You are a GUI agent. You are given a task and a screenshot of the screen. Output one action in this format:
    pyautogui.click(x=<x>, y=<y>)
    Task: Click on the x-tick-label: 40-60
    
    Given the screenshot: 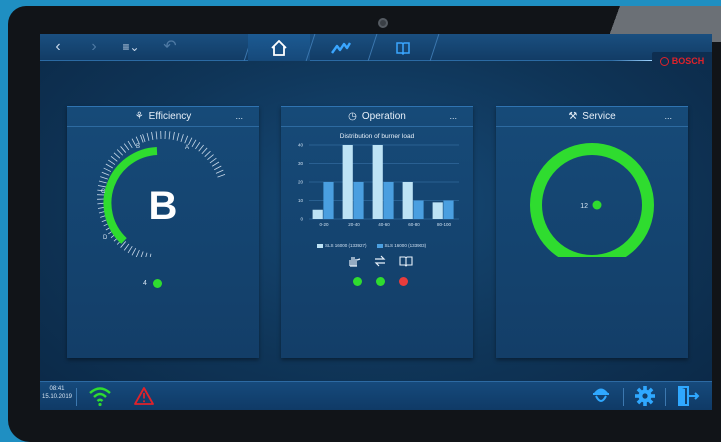 What is the action you would take?
    pyautogui.click(x=384, y=224)
    